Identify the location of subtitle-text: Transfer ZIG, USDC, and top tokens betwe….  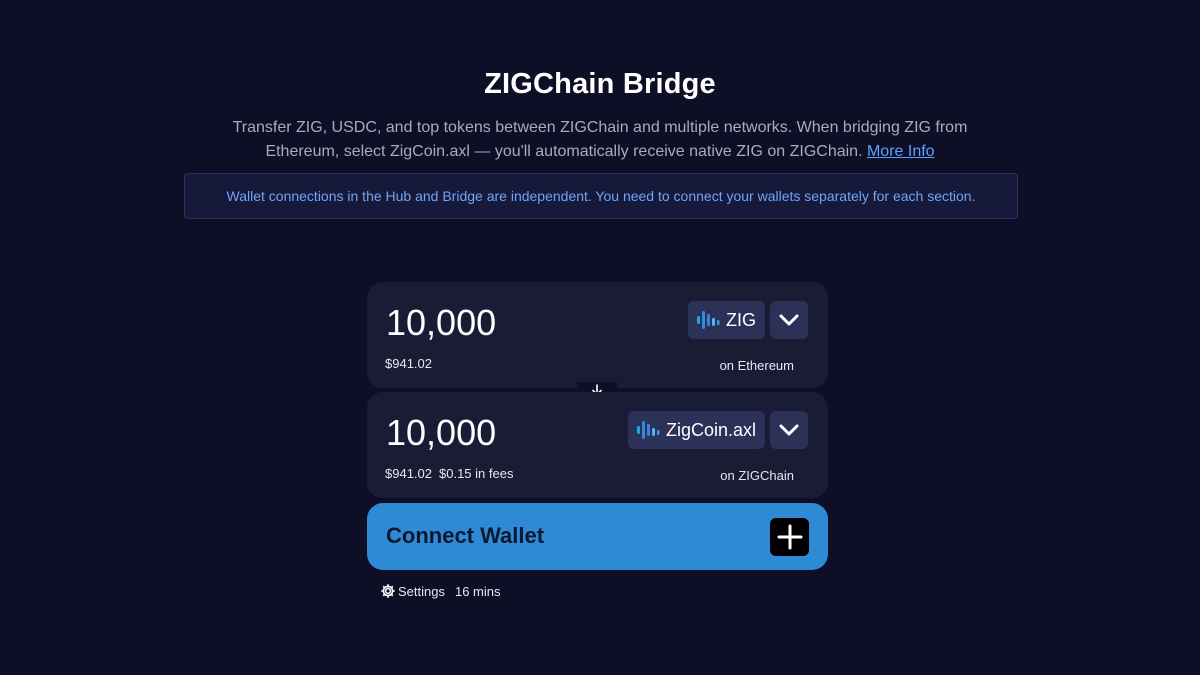
(600, 139).